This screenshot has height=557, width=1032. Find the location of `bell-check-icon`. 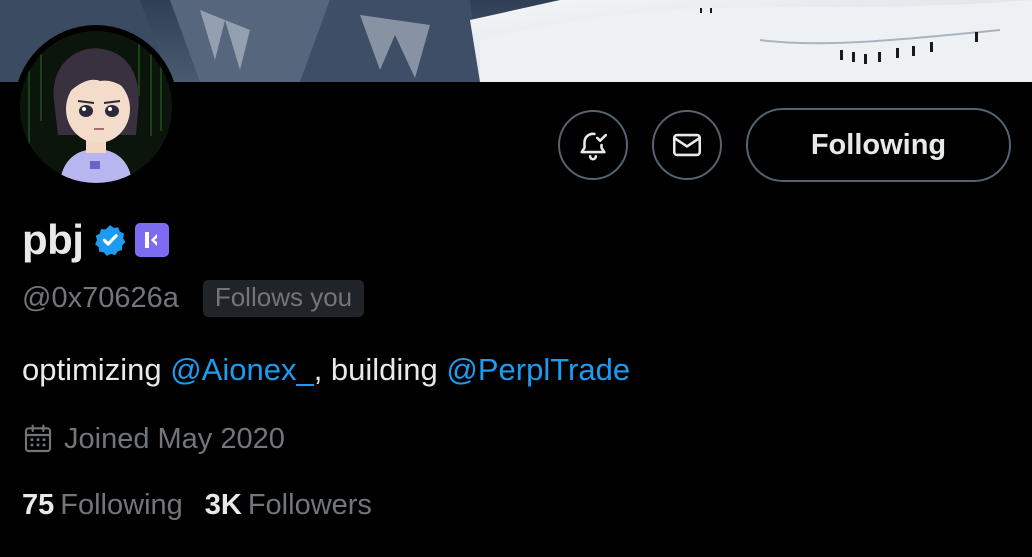

bell-check-icon is located at coordinates (594, 146).